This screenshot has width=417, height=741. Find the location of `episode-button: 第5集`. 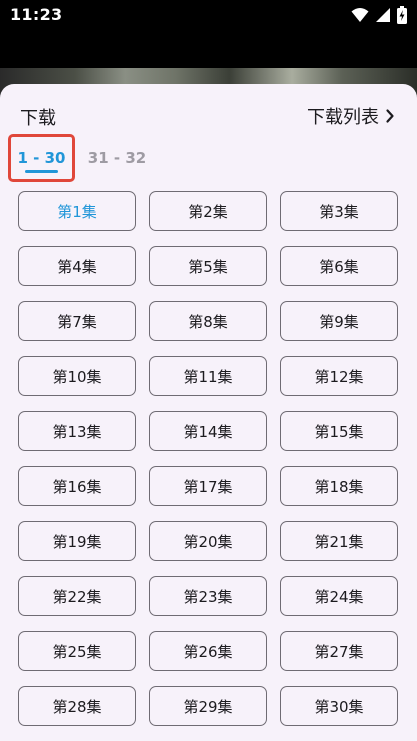

episode-button: 第5集 is located at coordinates (208, 266).